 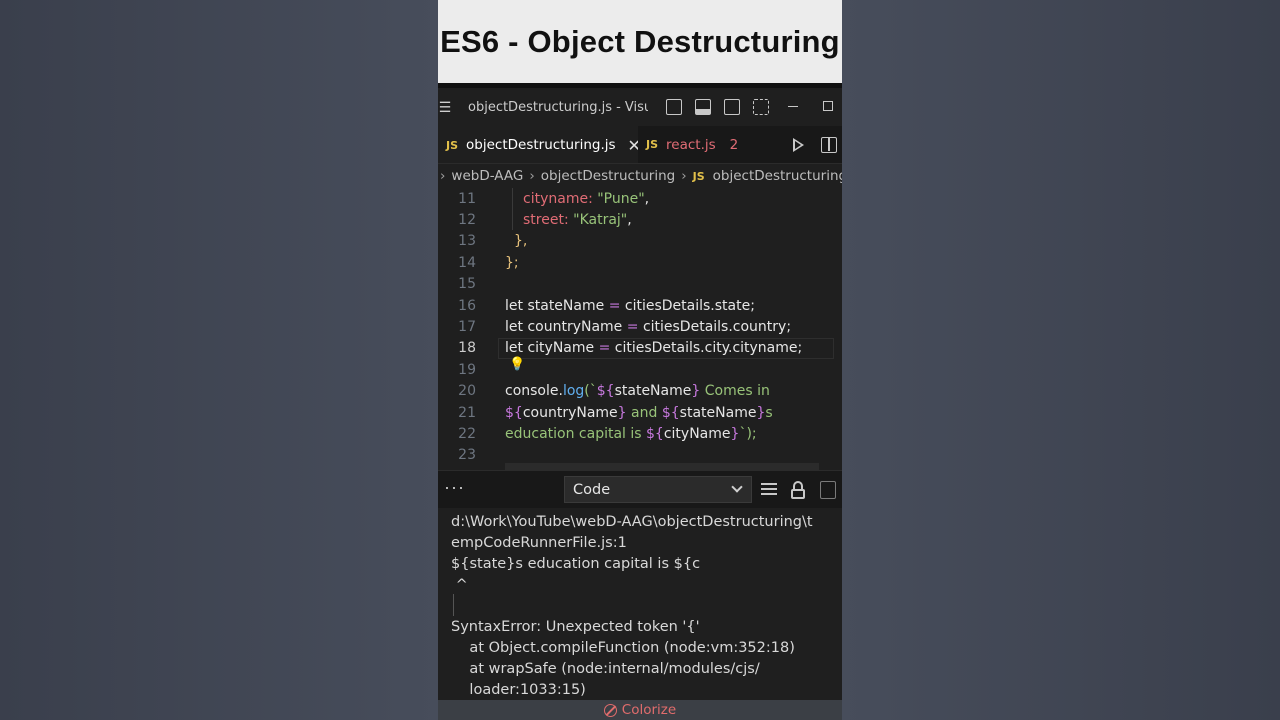 What do you see at coordinates (467, 391) in the screenshot?
I see `line-number: 20` at bounding box center [467, 391].